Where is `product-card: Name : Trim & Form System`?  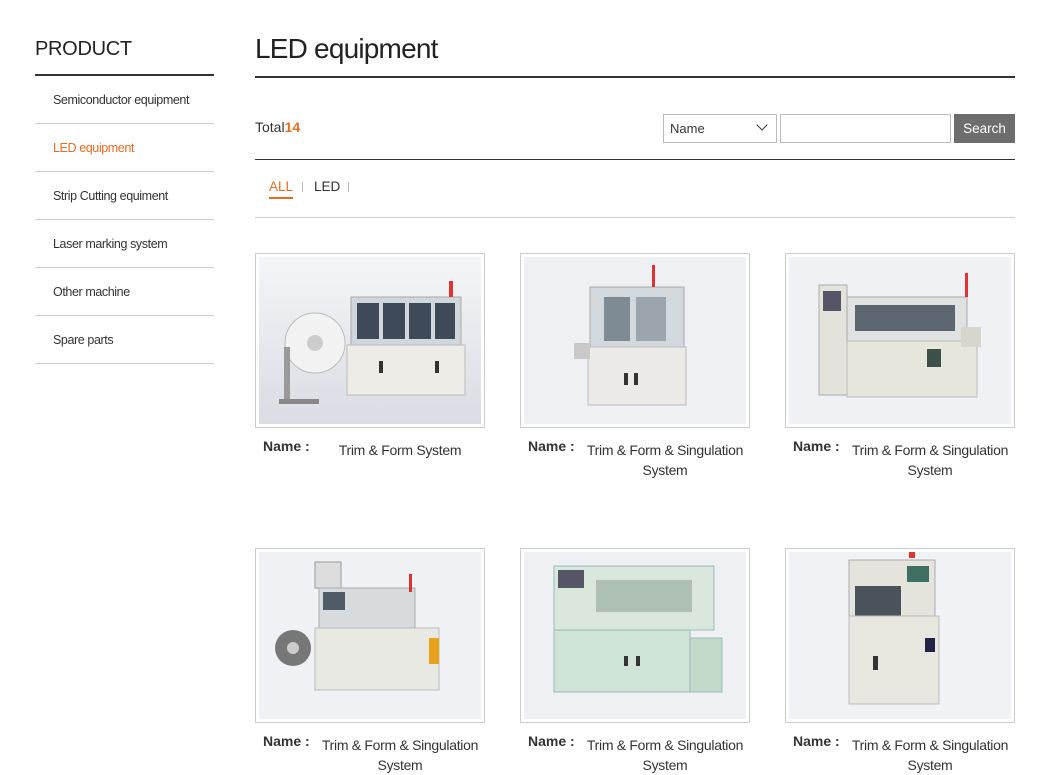
product-card: Name : Trim & Form System is located at coordinates (370, 365).